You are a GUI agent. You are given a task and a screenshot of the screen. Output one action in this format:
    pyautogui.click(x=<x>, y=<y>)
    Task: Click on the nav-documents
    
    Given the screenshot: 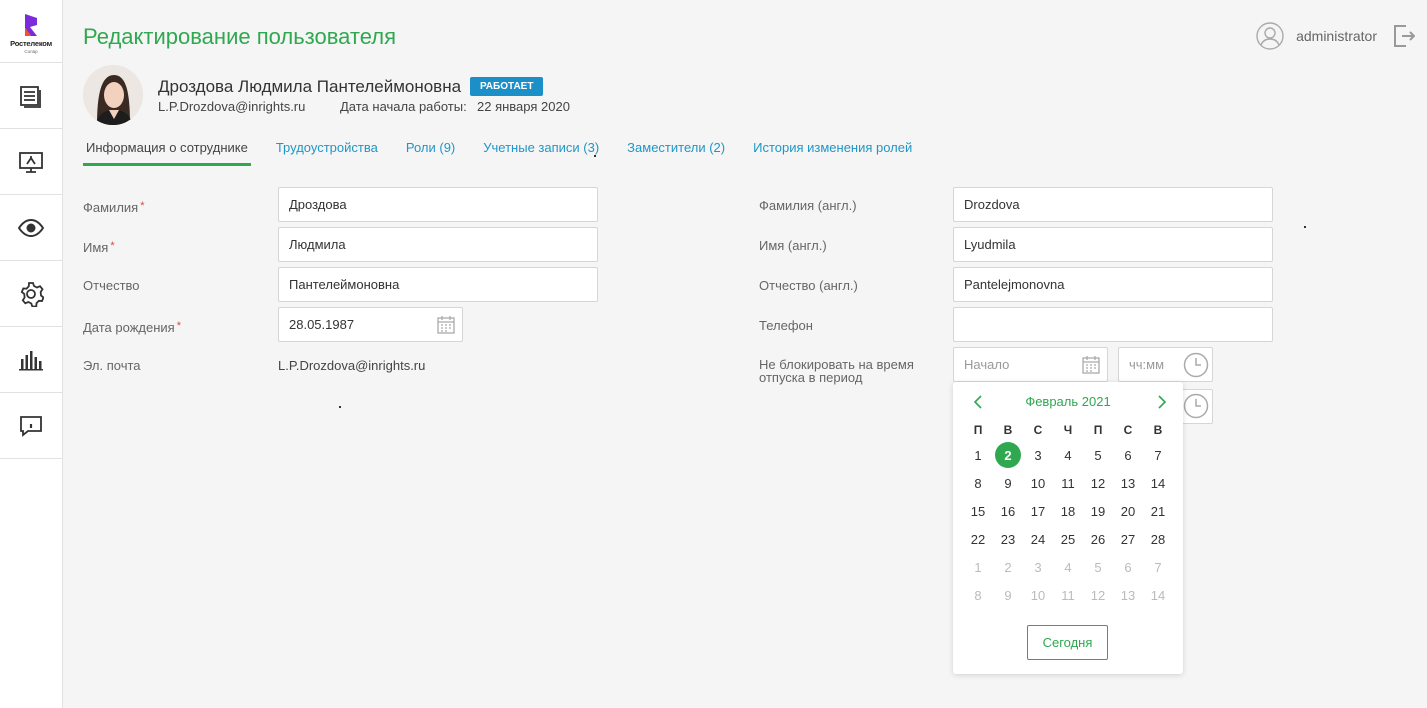 What is the action you would take?
    pyautogui.click(x=31, y=96)
    